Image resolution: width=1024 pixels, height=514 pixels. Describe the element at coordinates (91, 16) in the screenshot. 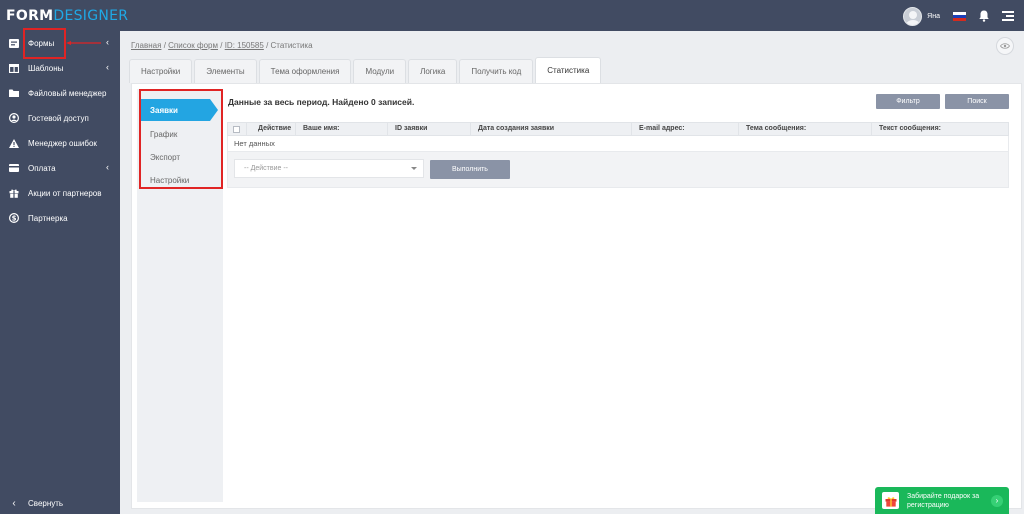

I see `logo-part-designer: DESIGNER` at that location.